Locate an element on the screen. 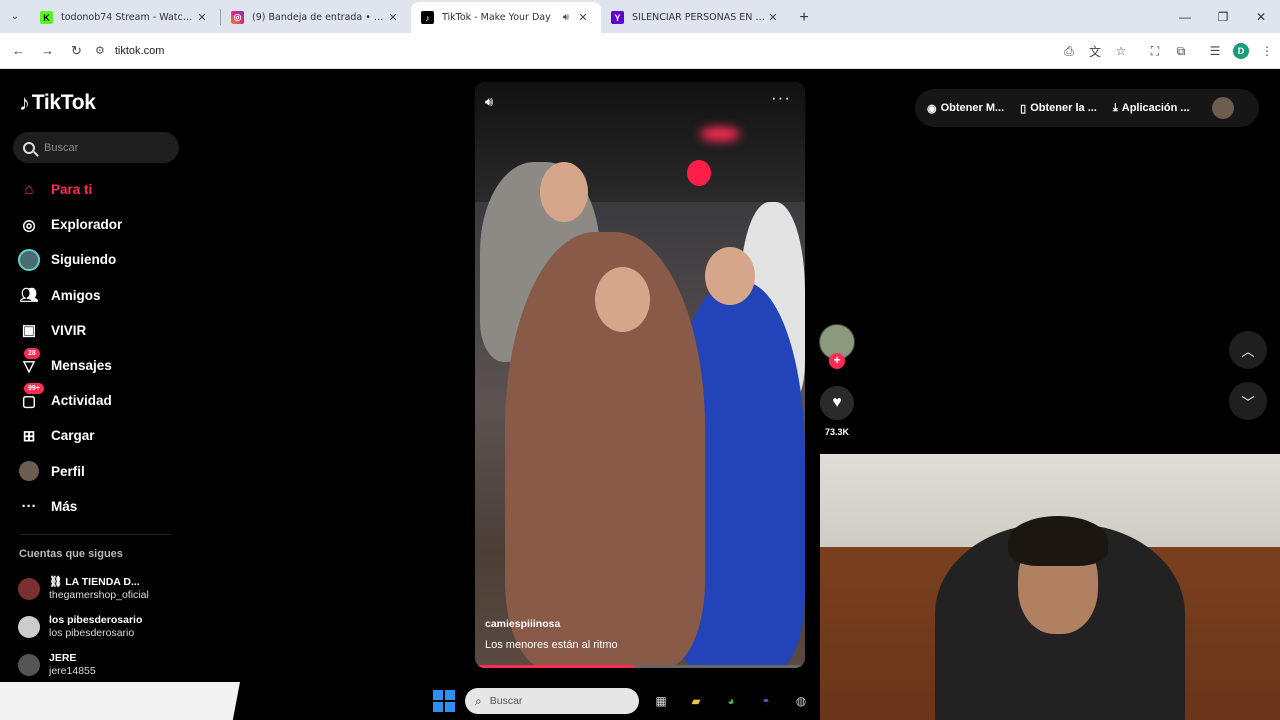 Image resolution: width=1280 pixels, height=720 pixels. compass-icon: ◎ is located at coordinates (29, 225).